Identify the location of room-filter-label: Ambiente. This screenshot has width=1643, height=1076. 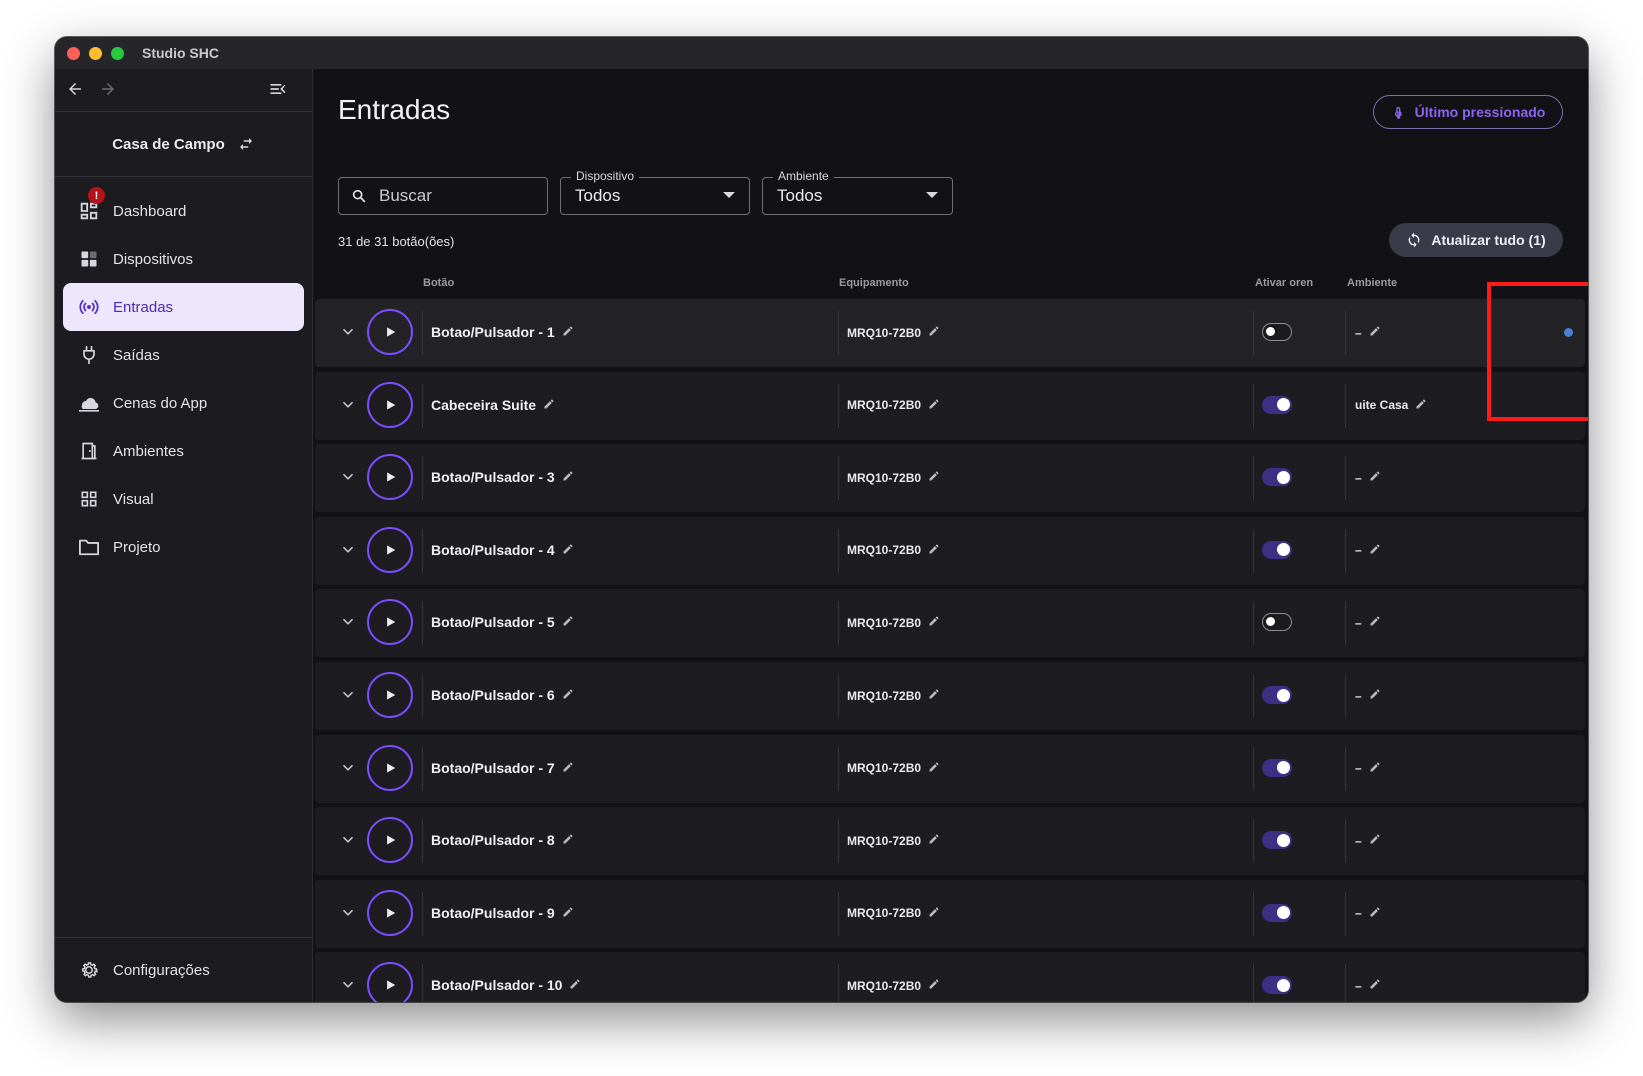
(803, 176).